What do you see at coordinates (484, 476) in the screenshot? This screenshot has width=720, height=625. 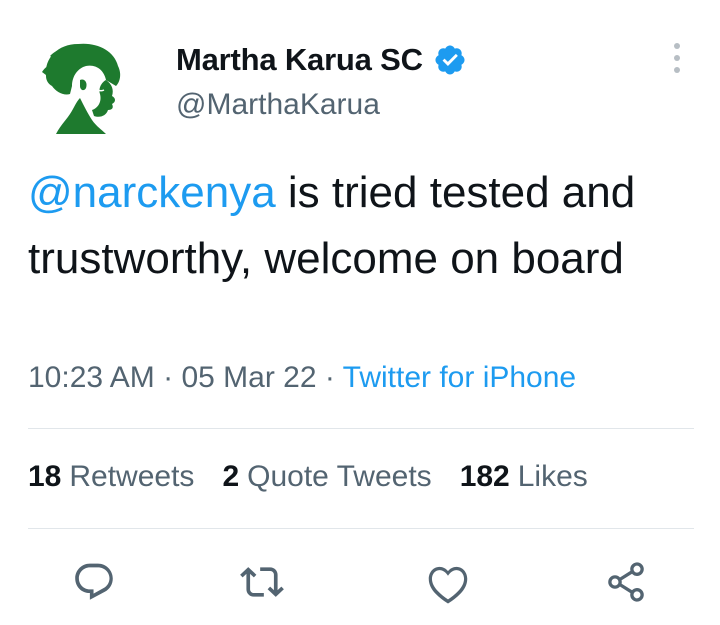 I see `likes-count: 182` at bounding box center [484, 476].